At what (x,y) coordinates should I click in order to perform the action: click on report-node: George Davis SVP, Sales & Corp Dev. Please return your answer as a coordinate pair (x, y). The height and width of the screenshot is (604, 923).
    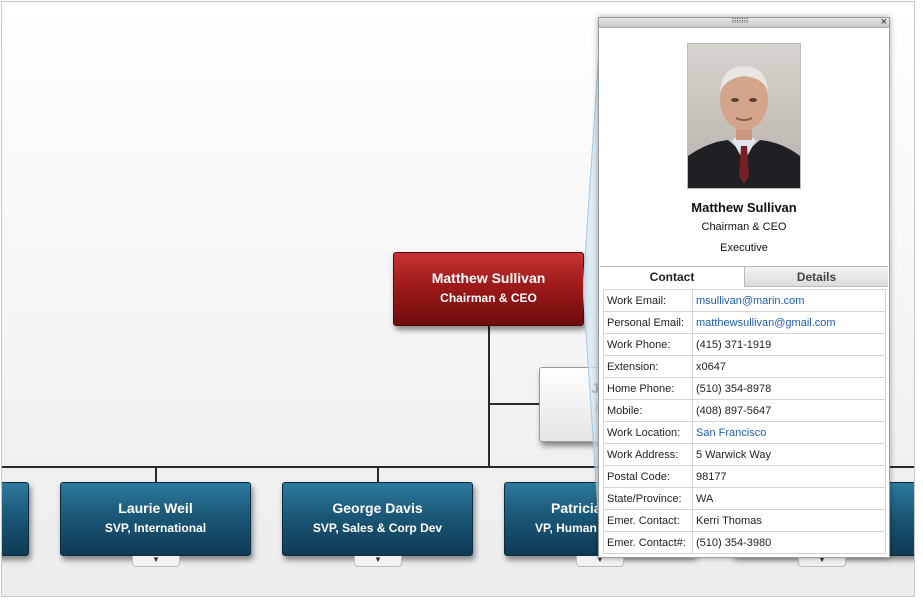
    Looking at the image, I should click on (377, 519).